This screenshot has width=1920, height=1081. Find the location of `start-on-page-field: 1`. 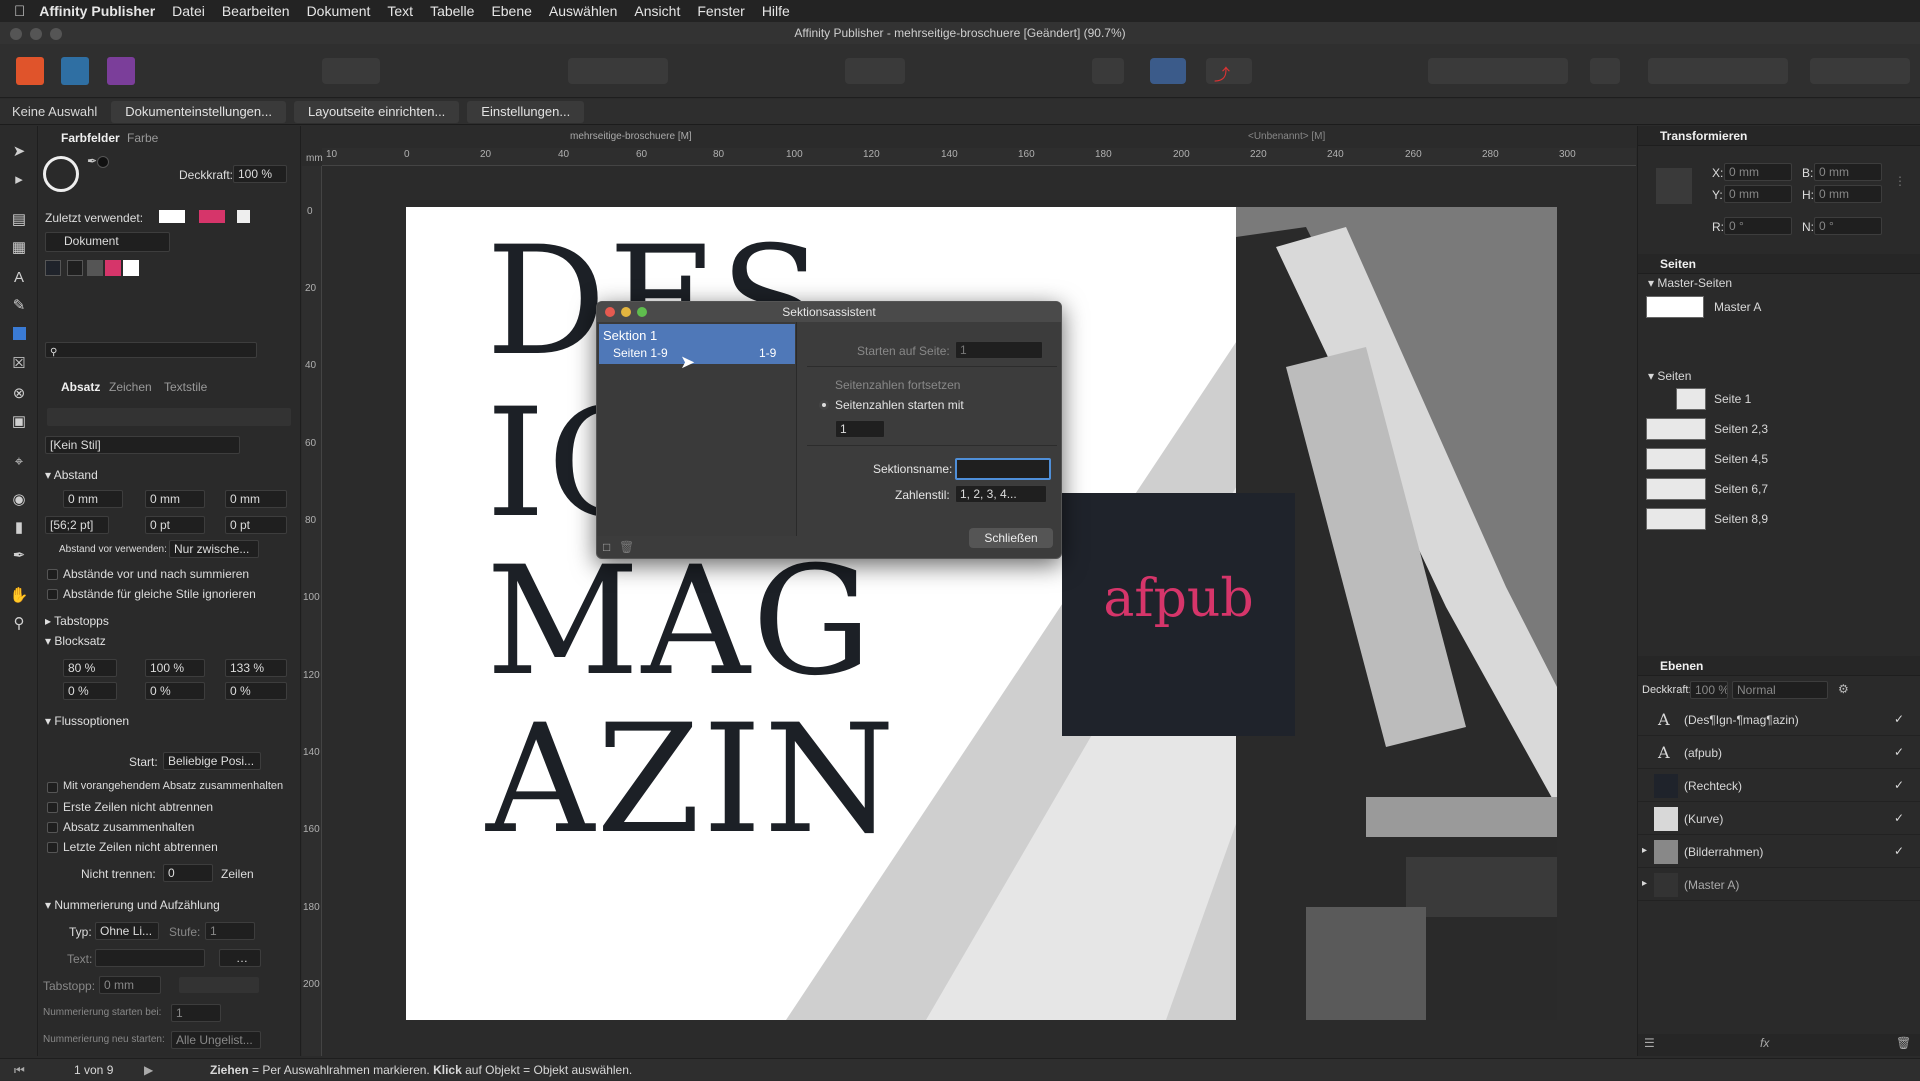

start-on-page-field: 1 is located at coordinates (999, 350).